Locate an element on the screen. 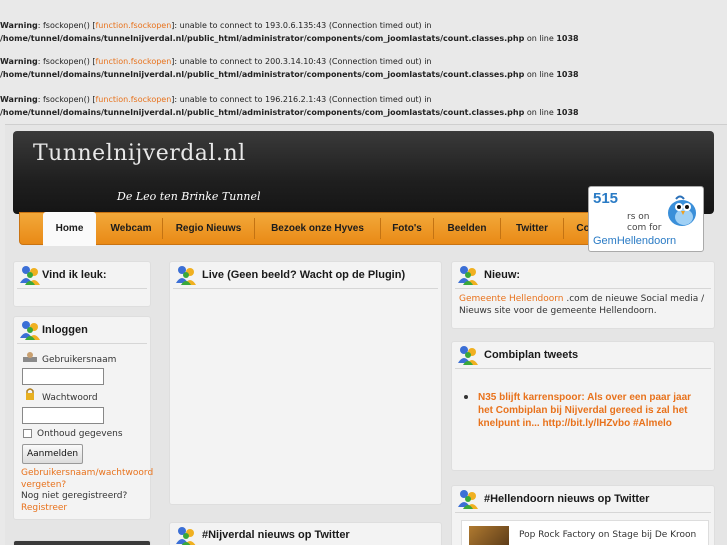 This screenshot has width=727, height=545. tweet-thumbnail is located at coordinates (489, 535).